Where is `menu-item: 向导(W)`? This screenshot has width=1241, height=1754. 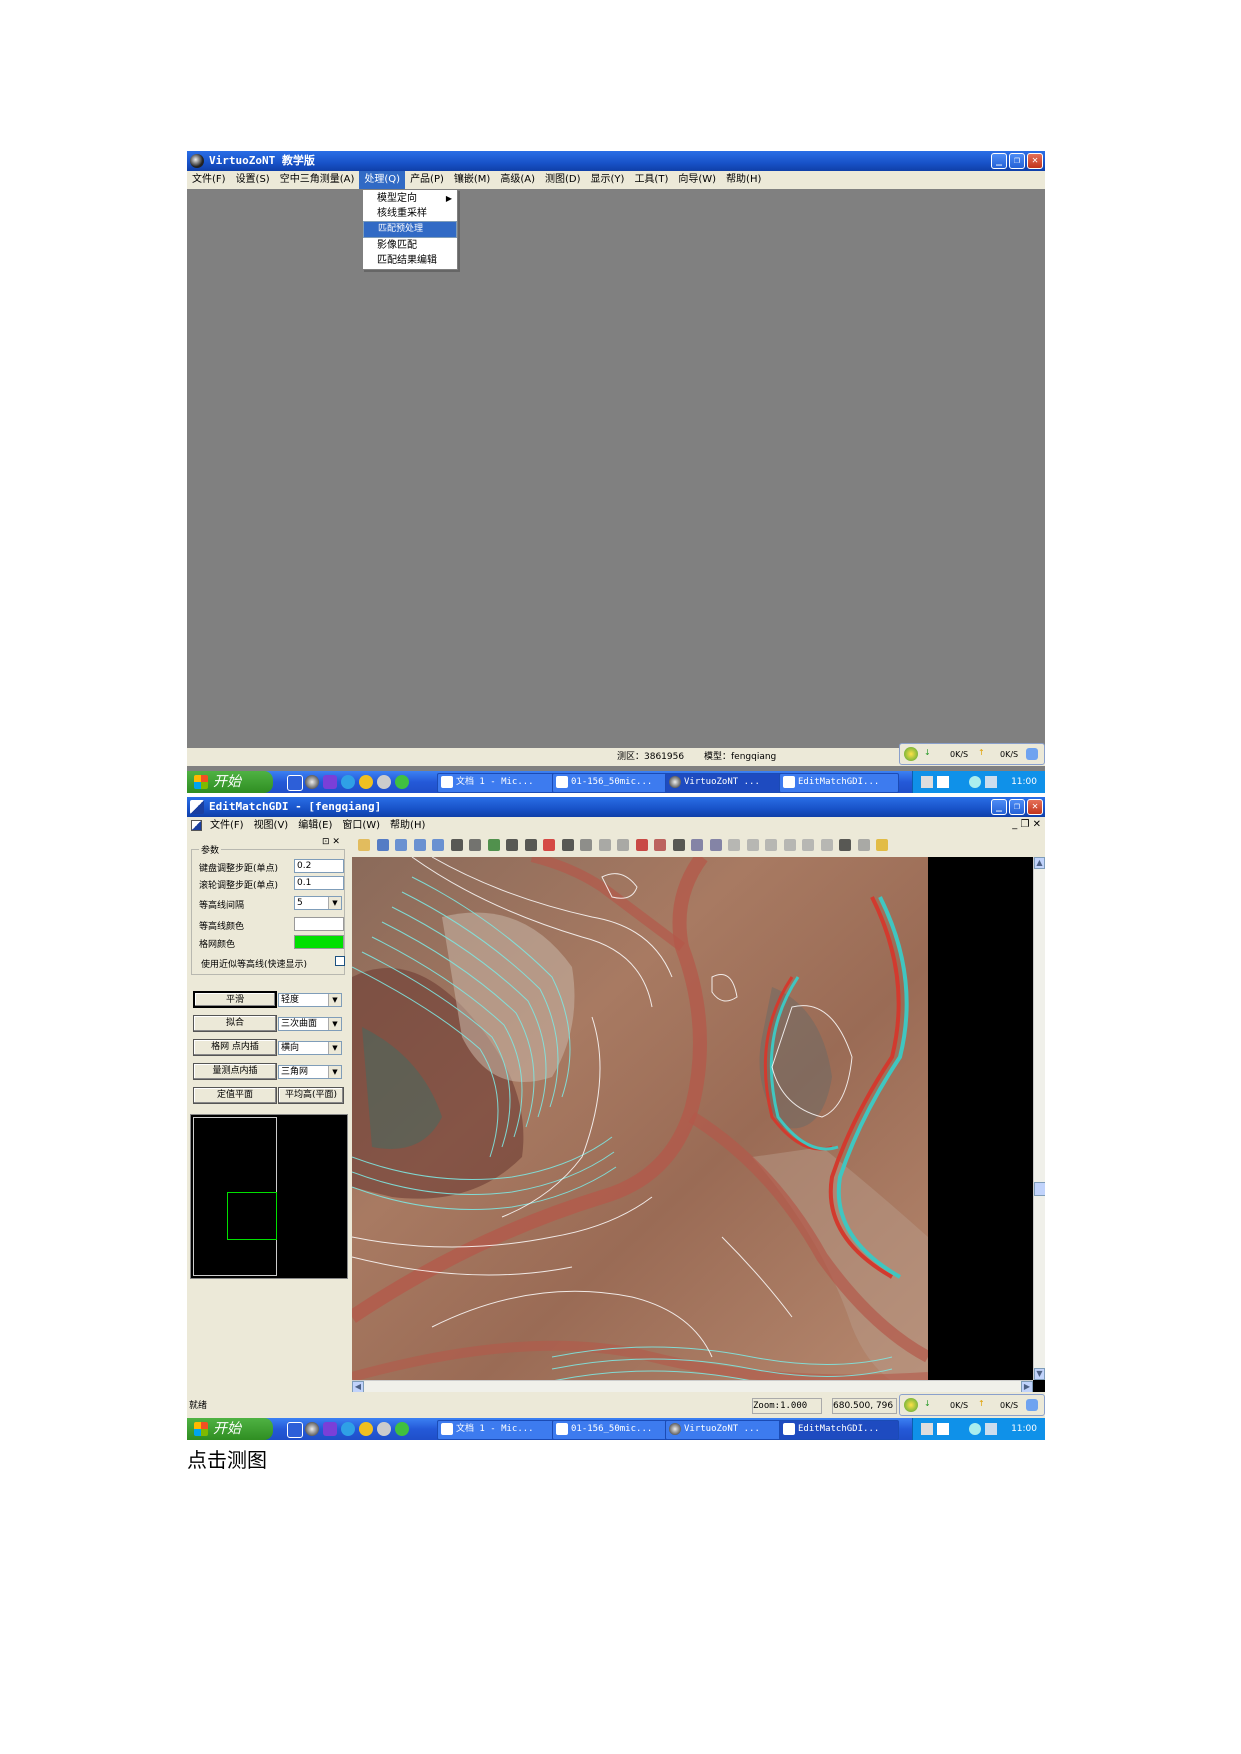 menu-item: 向导(W) is located at coordinates (697, 180).